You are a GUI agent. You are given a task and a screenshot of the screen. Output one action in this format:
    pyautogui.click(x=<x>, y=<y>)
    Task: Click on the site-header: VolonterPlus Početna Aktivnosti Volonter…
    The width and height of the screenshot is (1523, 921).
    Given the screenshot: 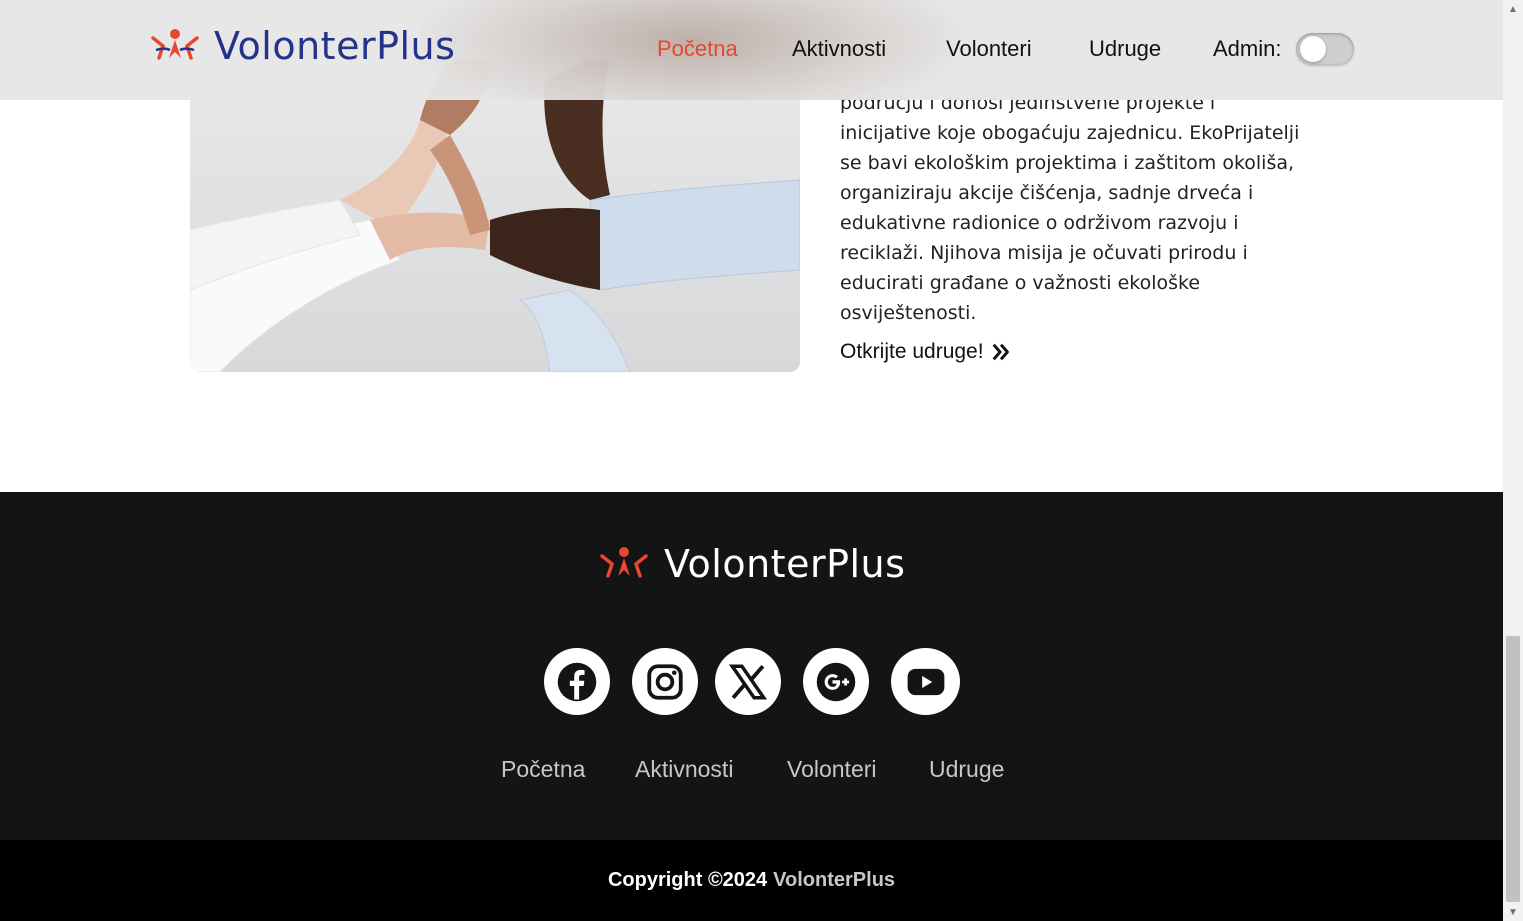 What is the action you would take?
    pyautogui.click(x=751, y=50)
    